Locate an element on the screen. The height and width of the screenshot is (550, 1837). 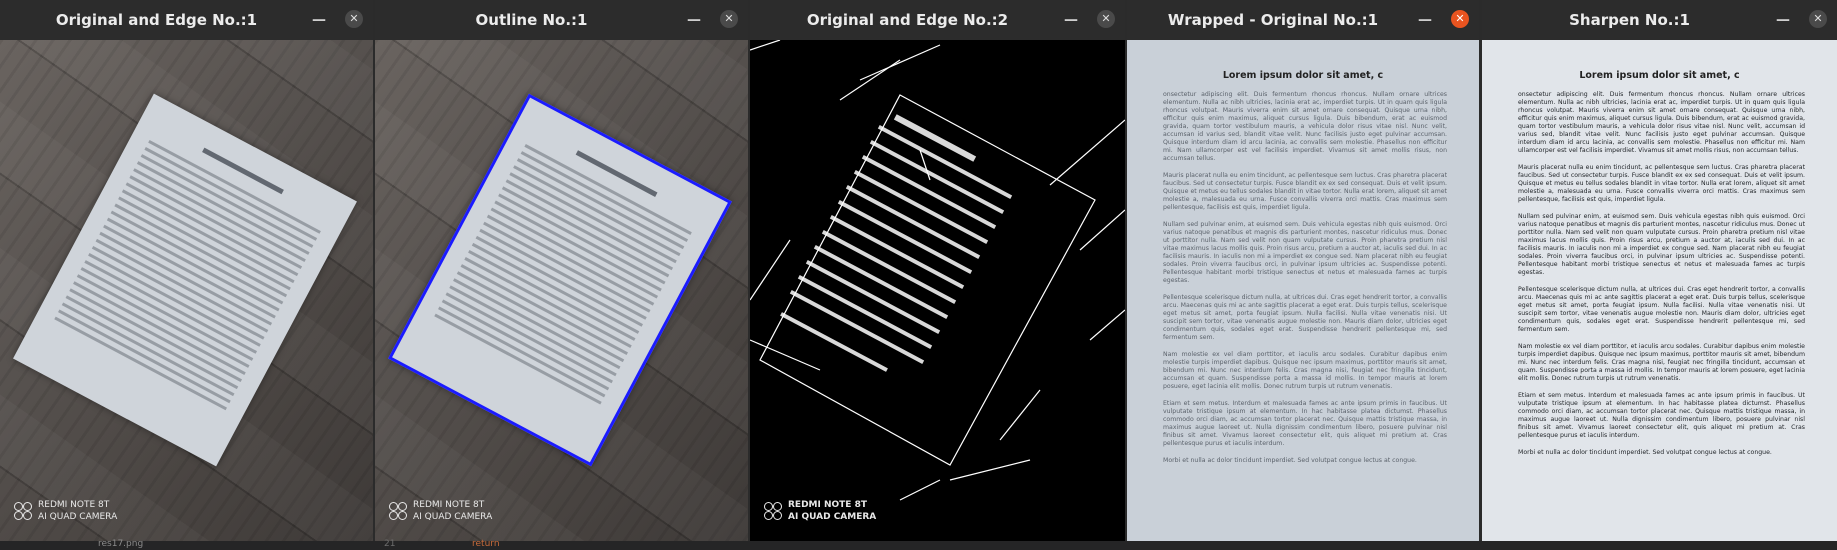
window-title: Wrapped - Original No.:1 is located at coordinates (1273, 20).